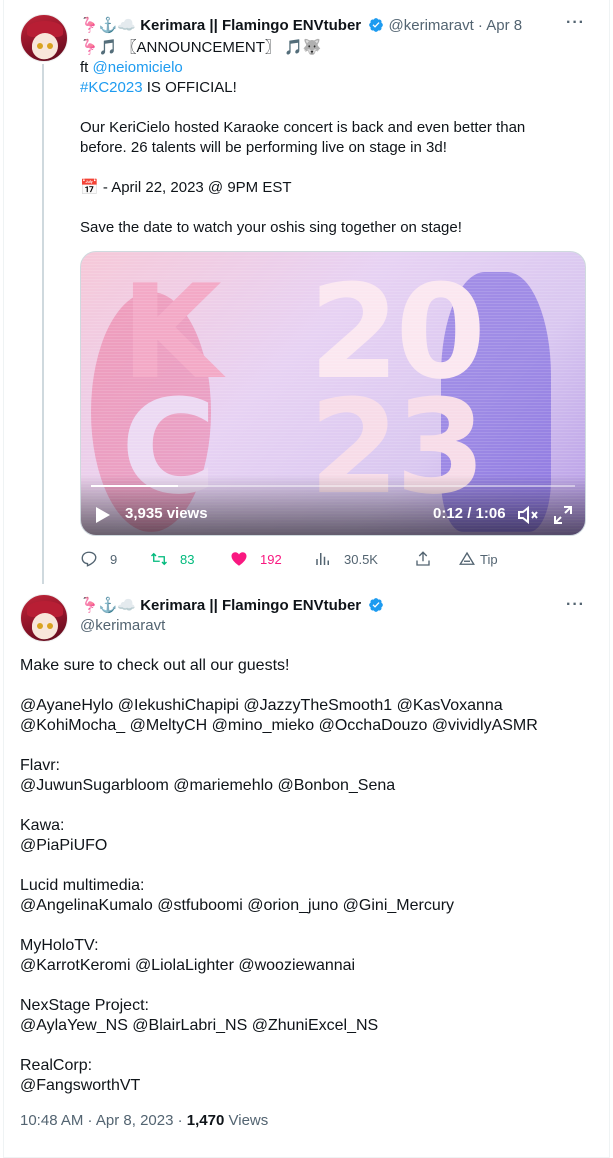 This screenshot has height=1158, width=613. What do you see at coordinates (489, 559) in the screenshot?
I see `tip-label: Tip` at bounding box center [489, 559].